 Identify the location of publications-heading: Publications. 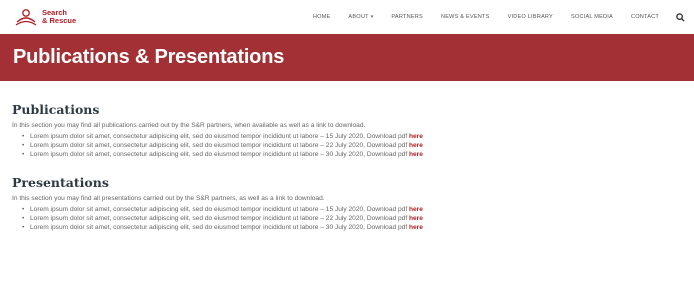
(56, 109).